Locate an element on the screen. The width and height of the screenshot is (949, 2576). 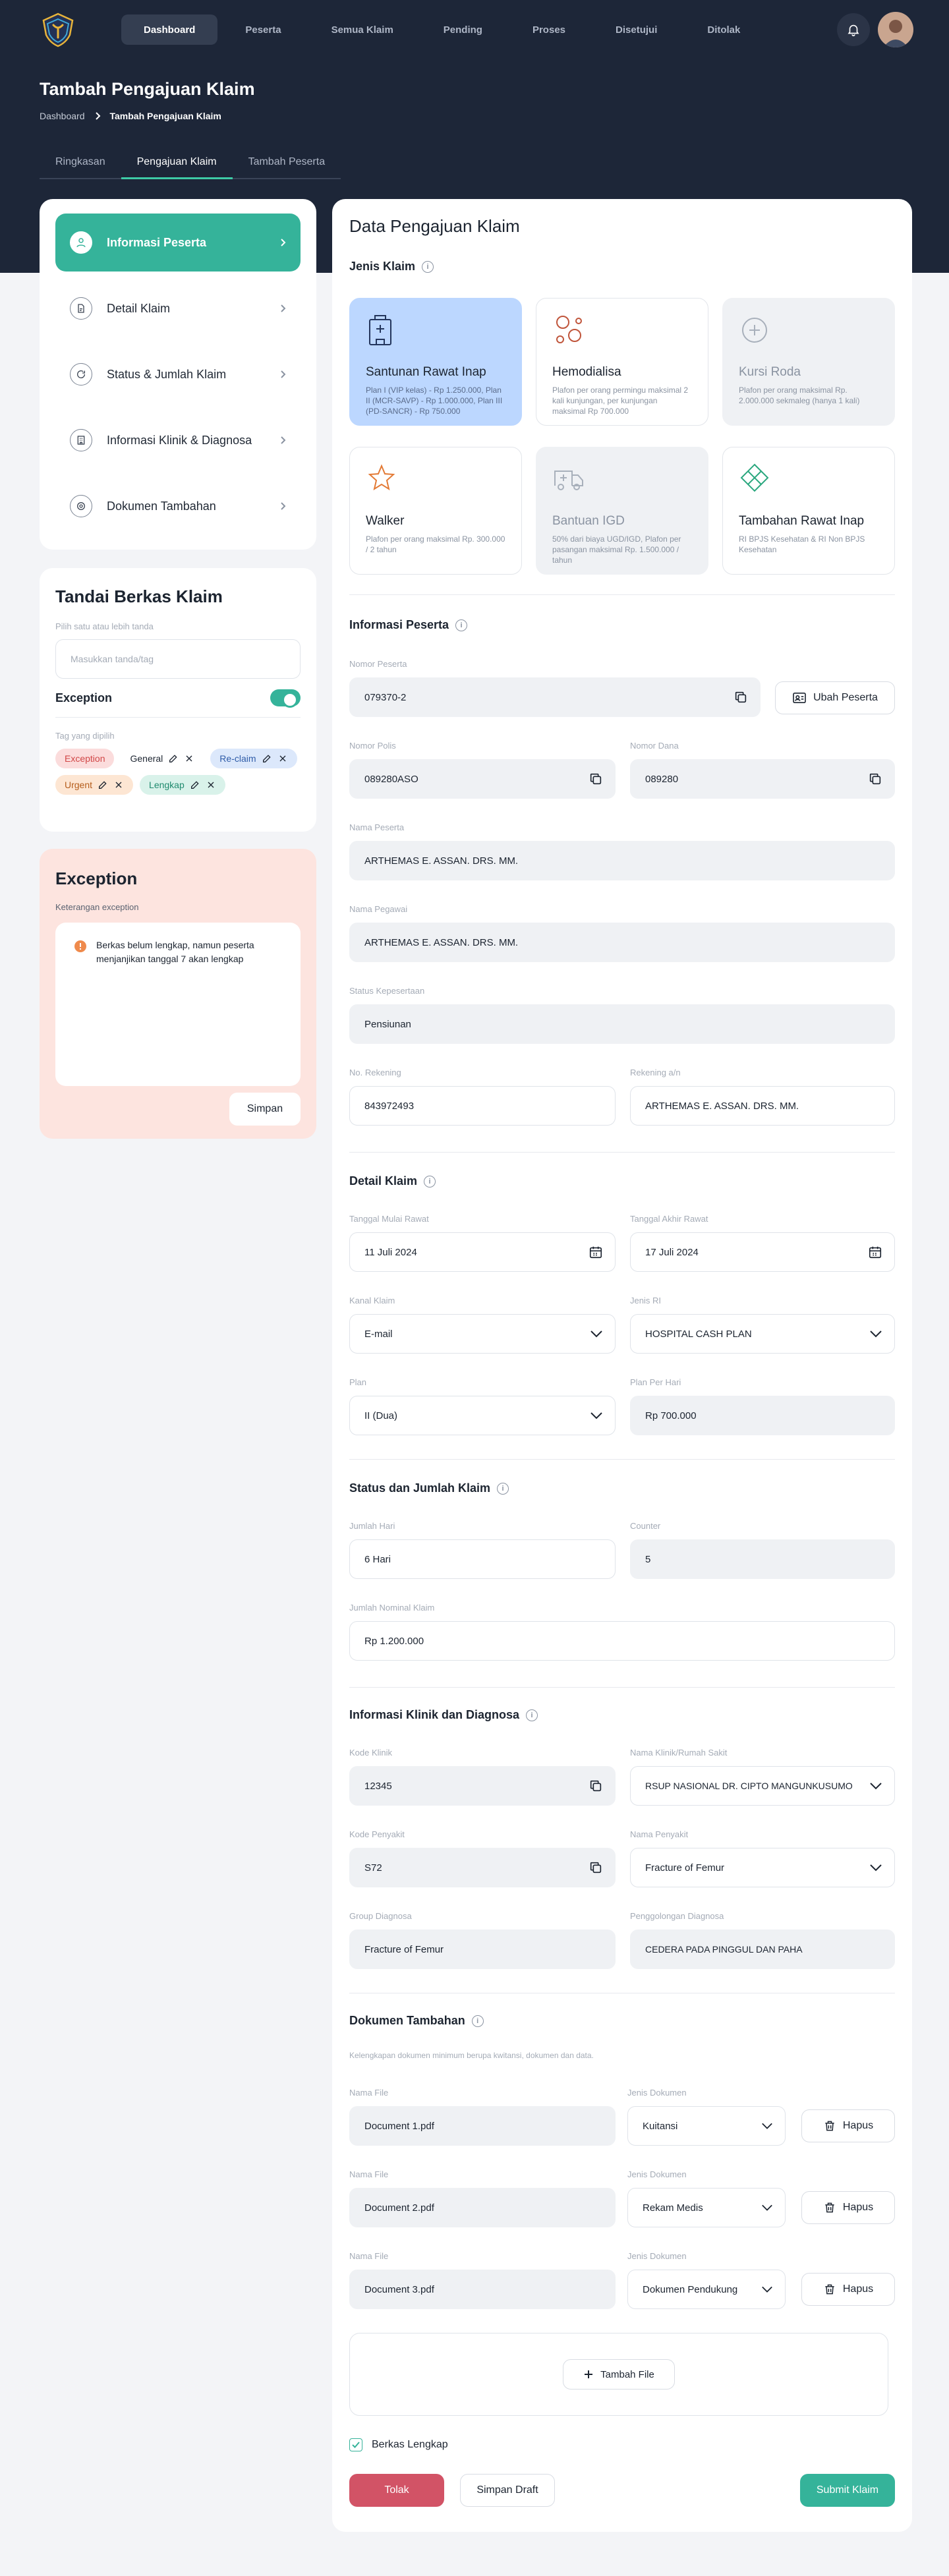
tag-exception: Exception is located at coordinates (85, 758).